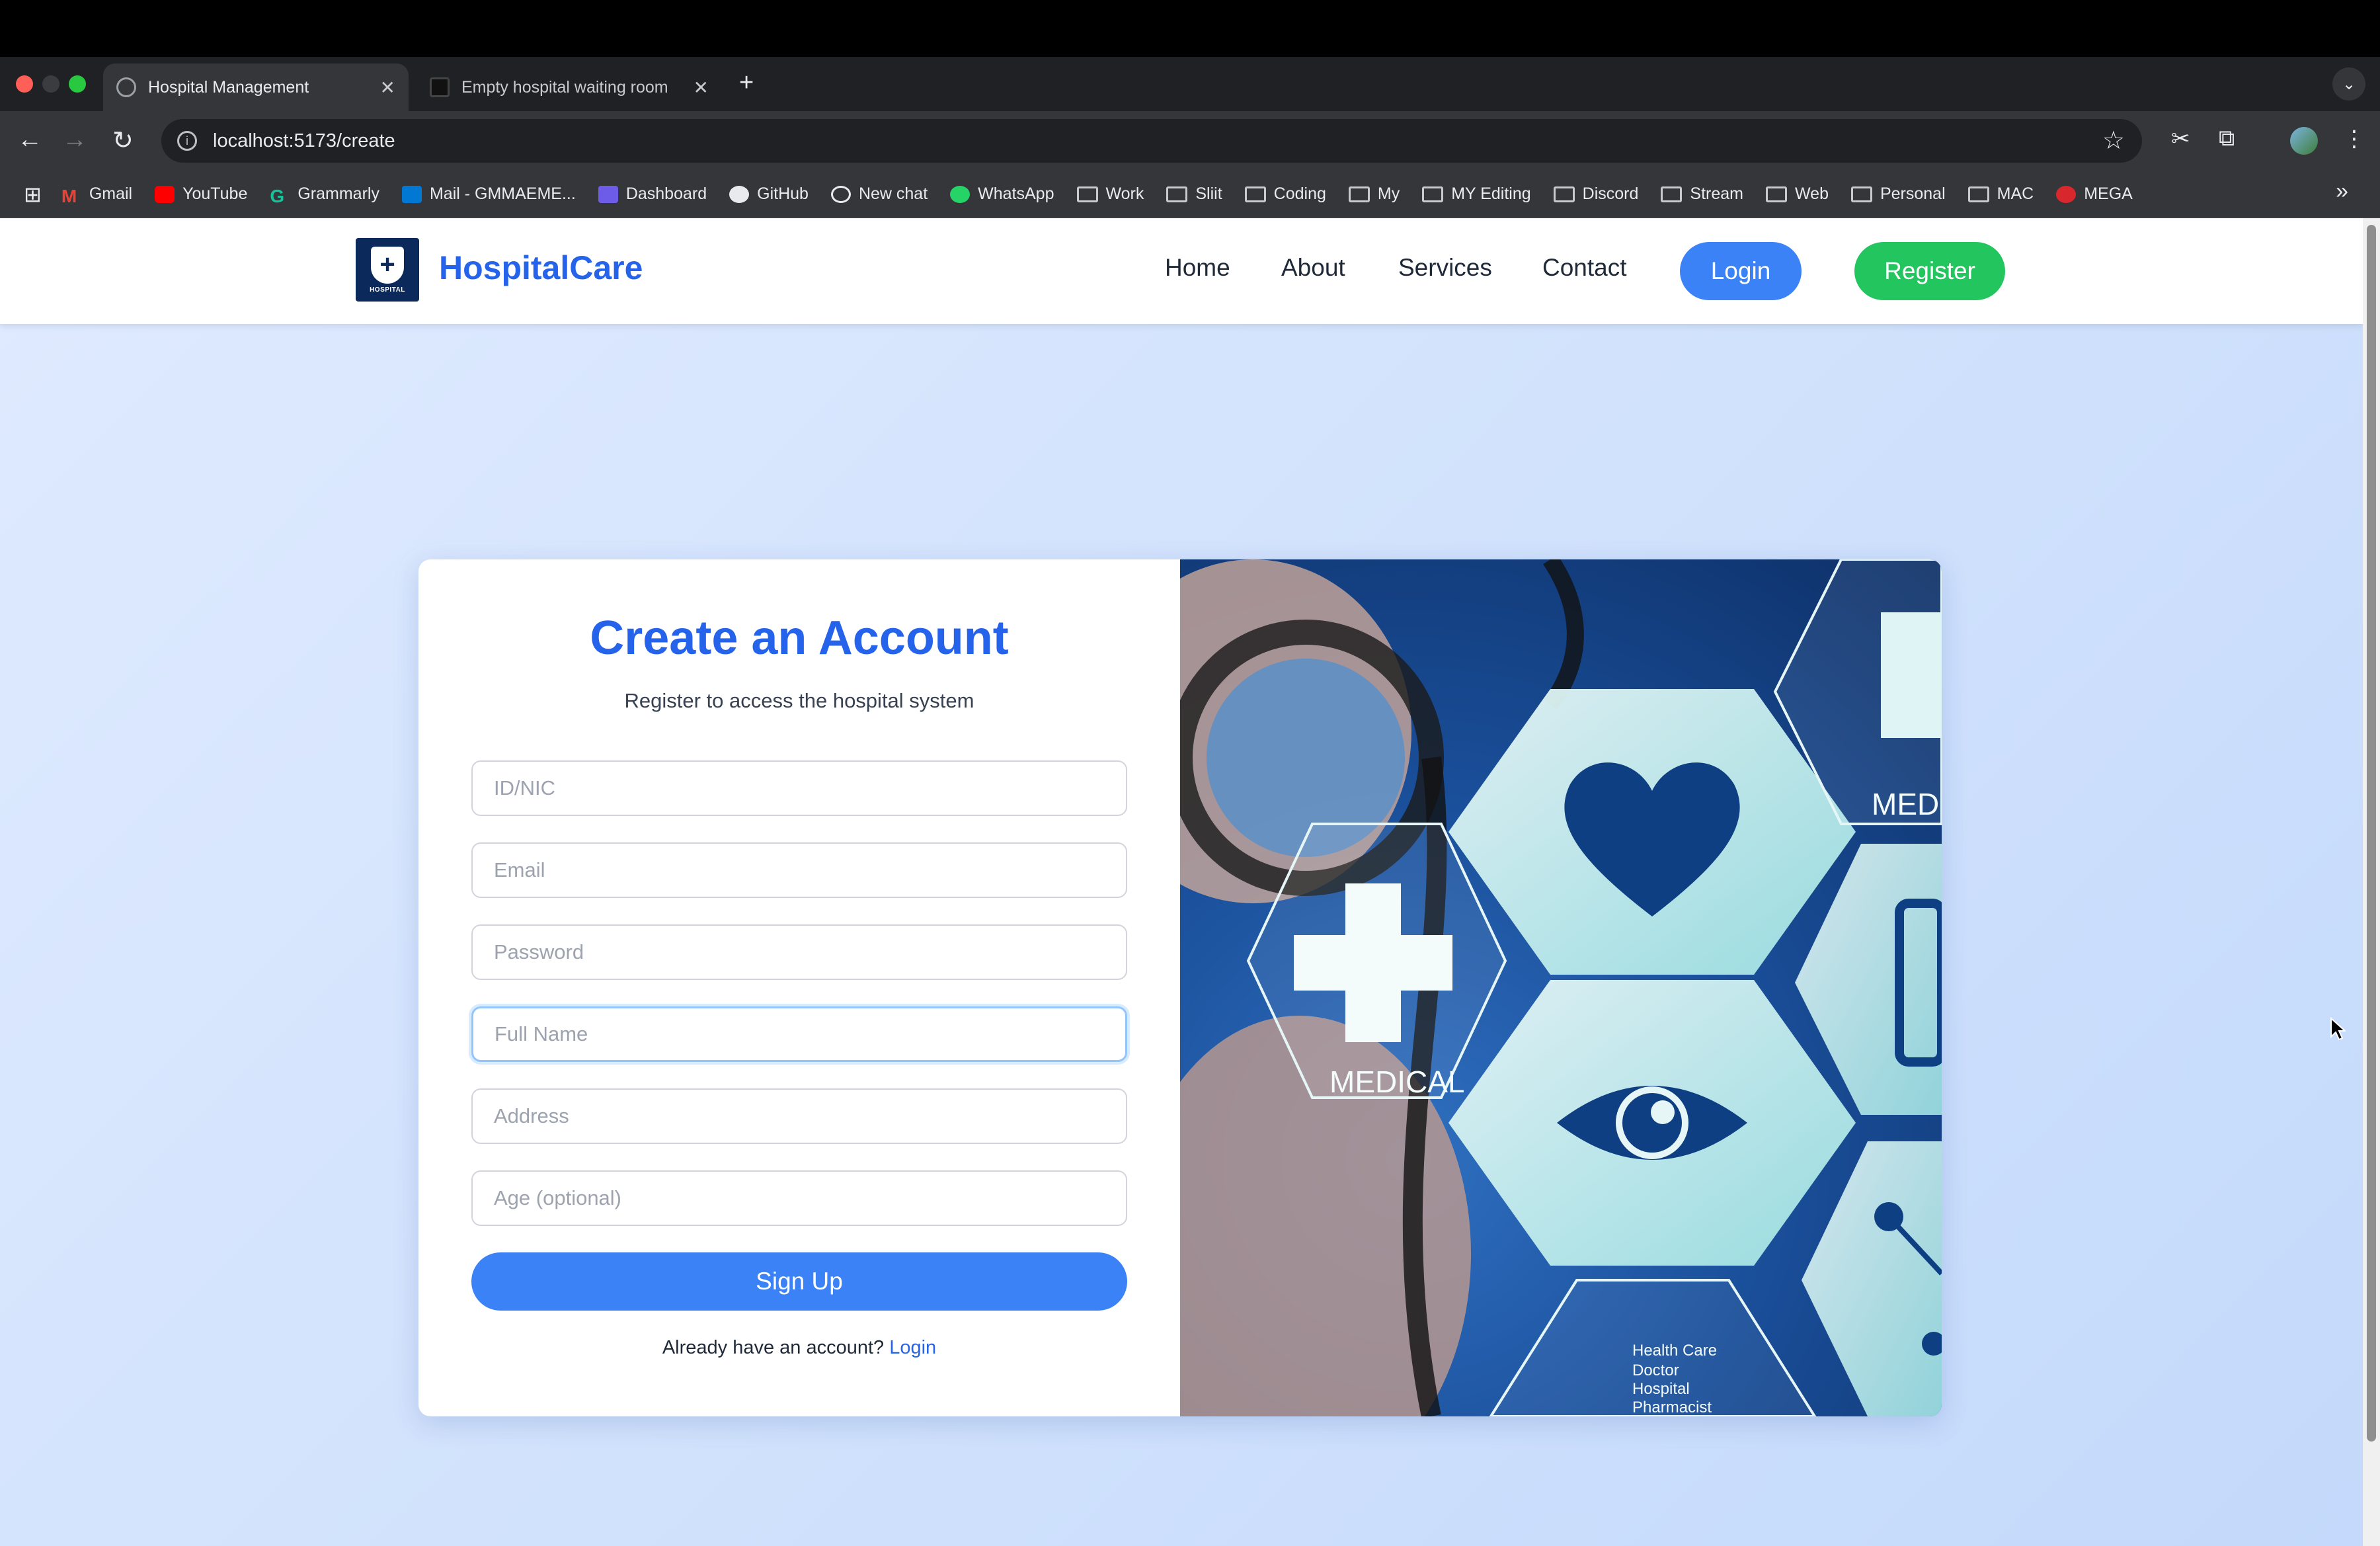 This screenshot has width=2380, height=1546. What do you see at coordinates (2066, 194) in the screenshot?
I see `mega-icon` at bounding box center [2066, 194].